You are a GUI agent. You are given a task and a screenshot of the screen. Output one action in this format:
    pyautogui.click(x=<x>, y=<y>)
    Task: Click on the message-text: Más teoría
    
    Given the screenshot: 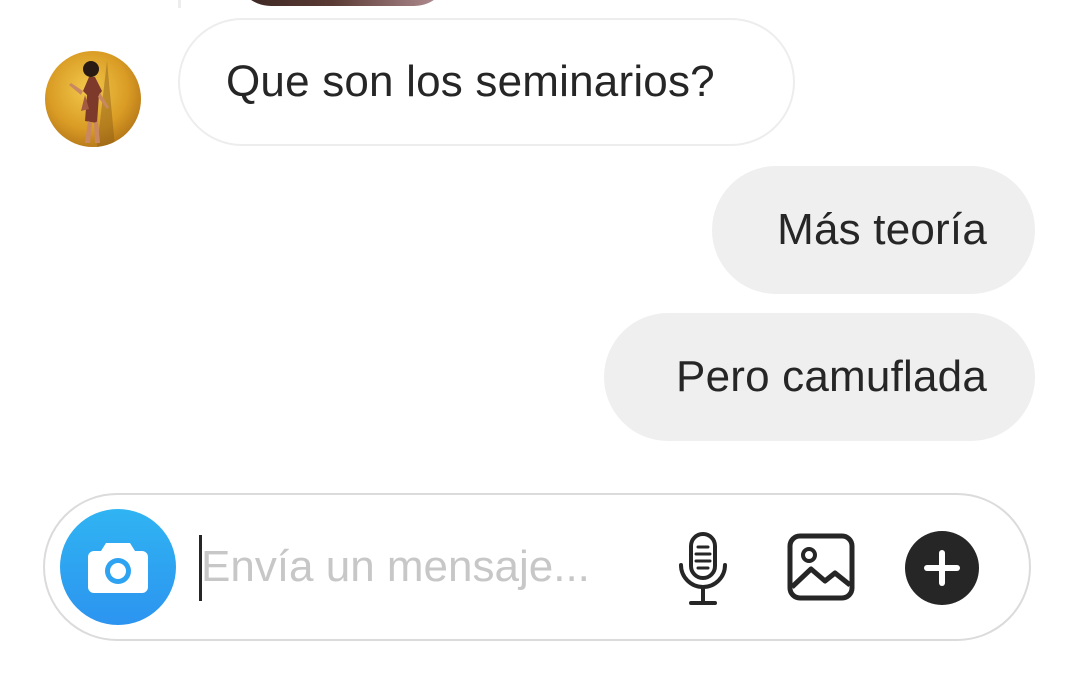 What is the action you would take?
    pyautogui.click(x=882, y=229)
    